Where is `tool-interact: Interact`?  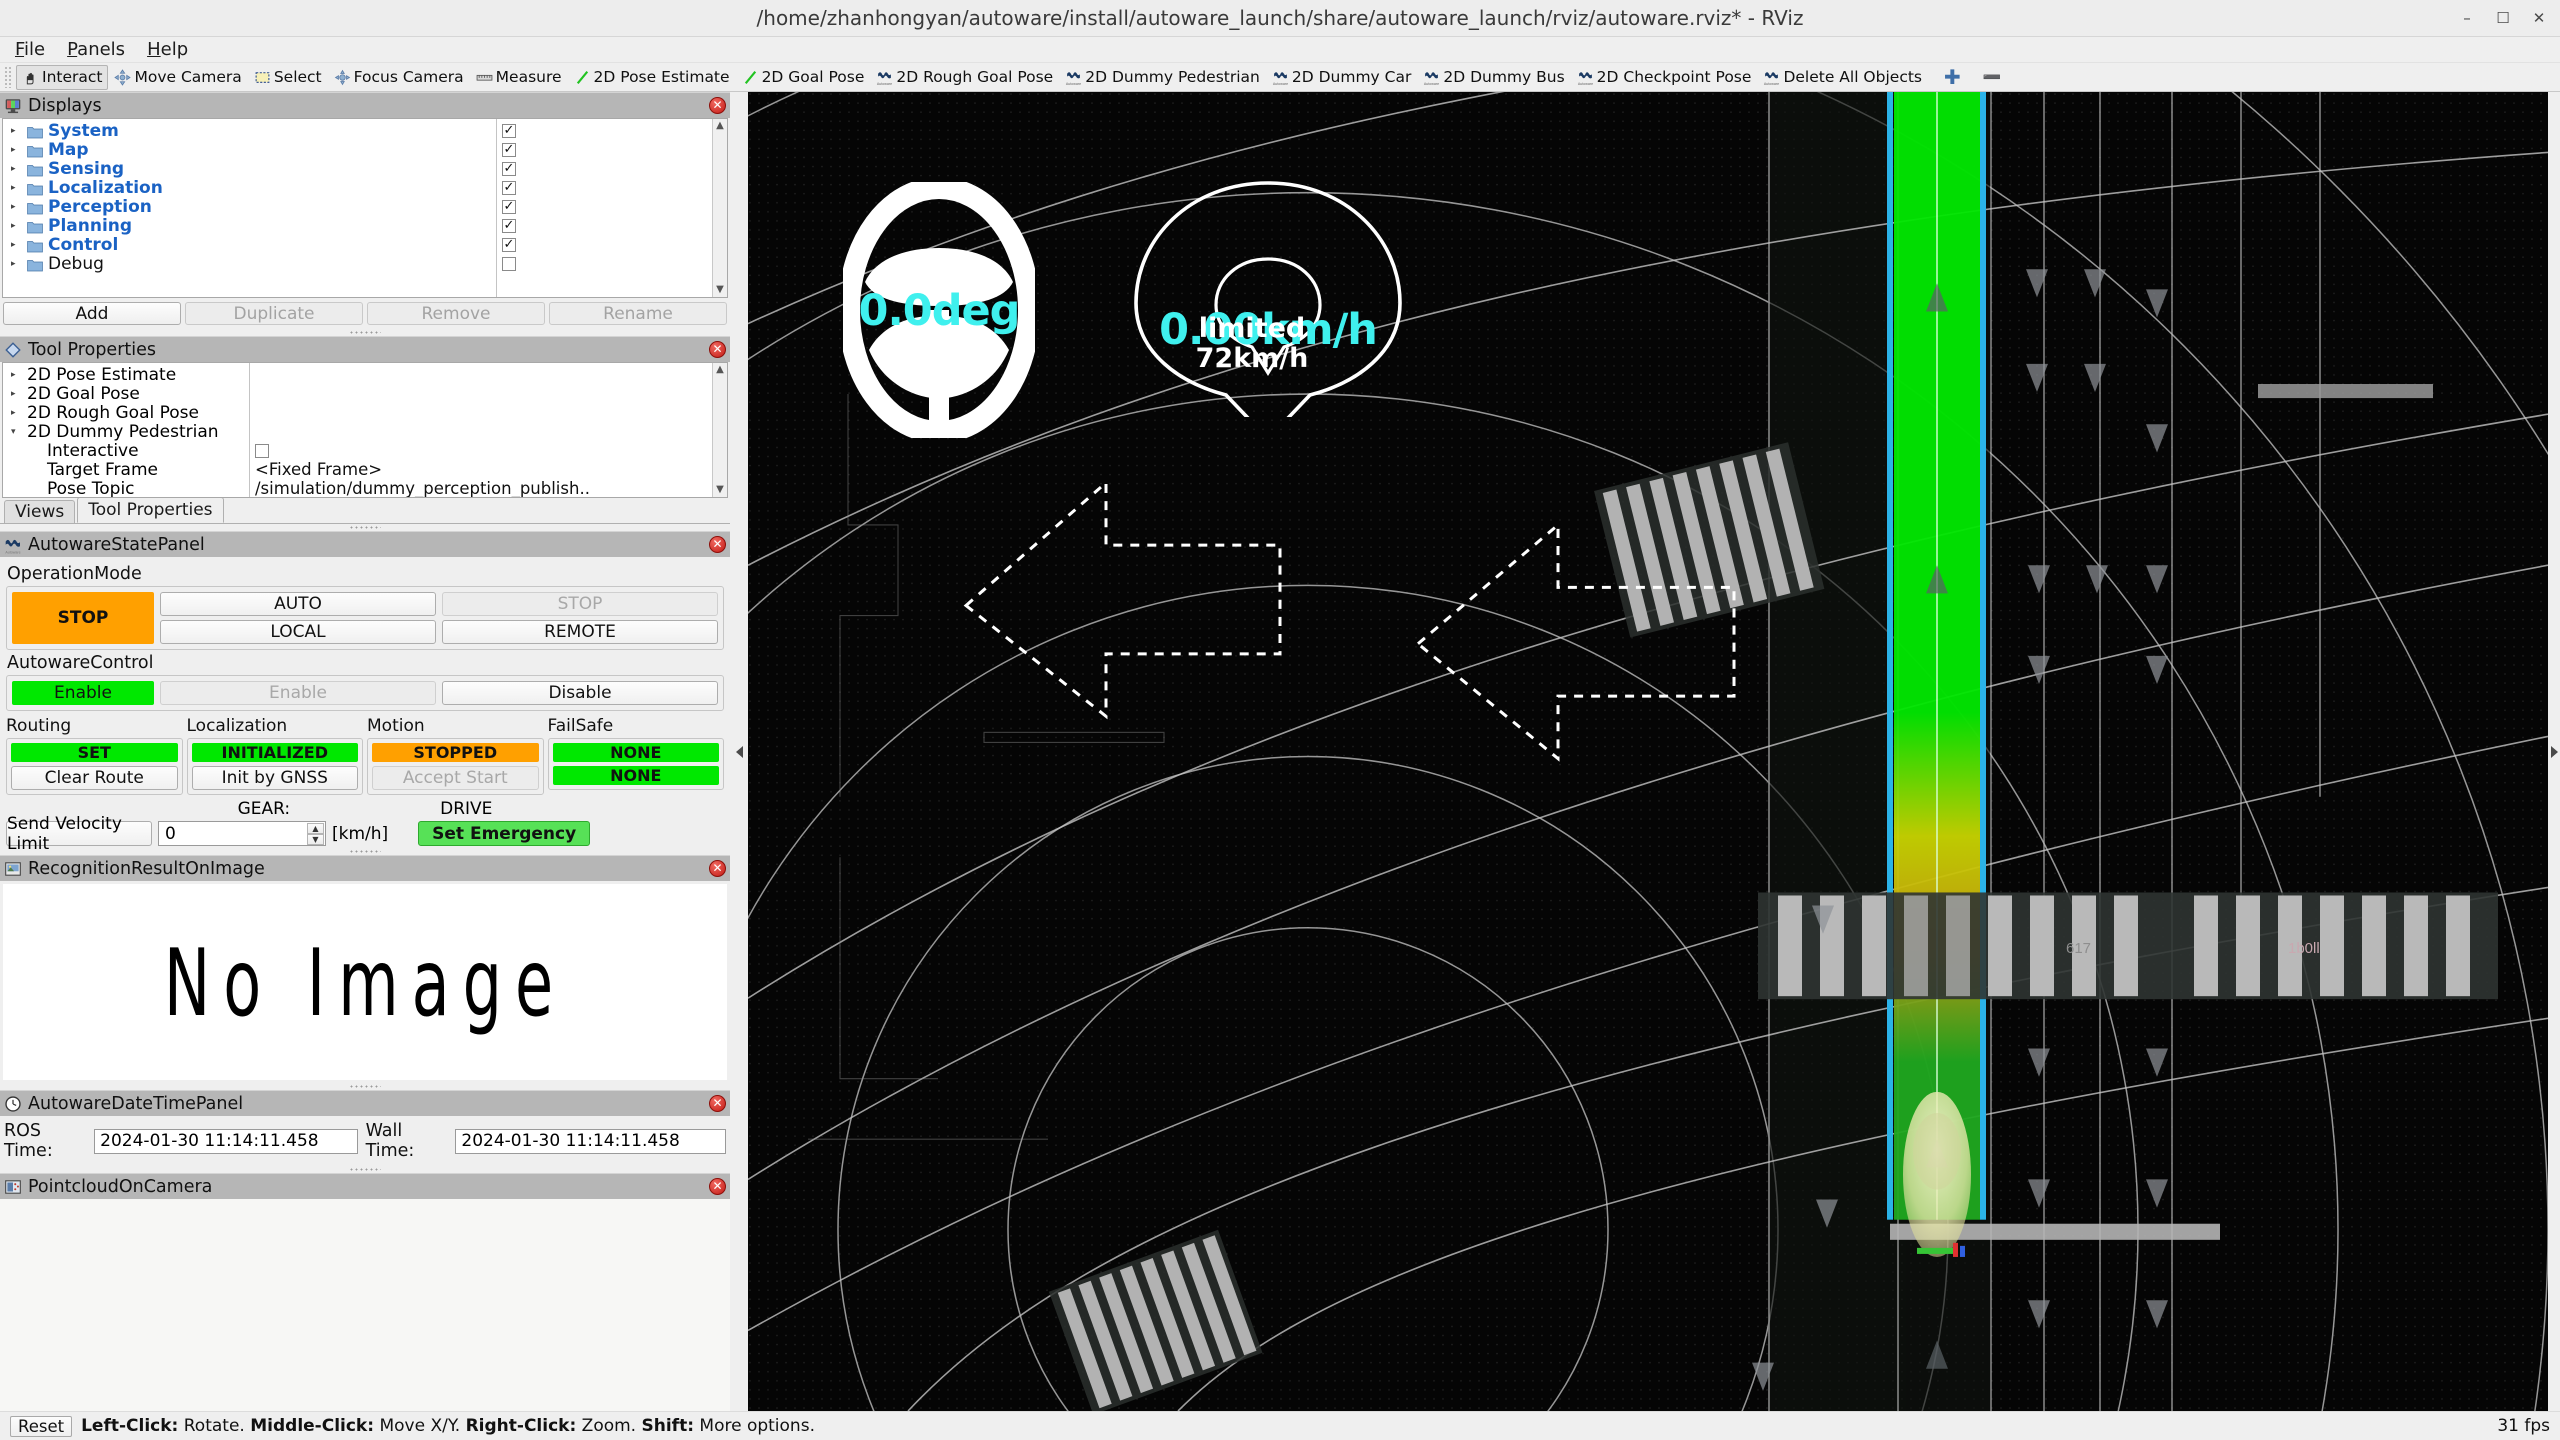 tool-interact: Interact is located at coordinates (62, 77).